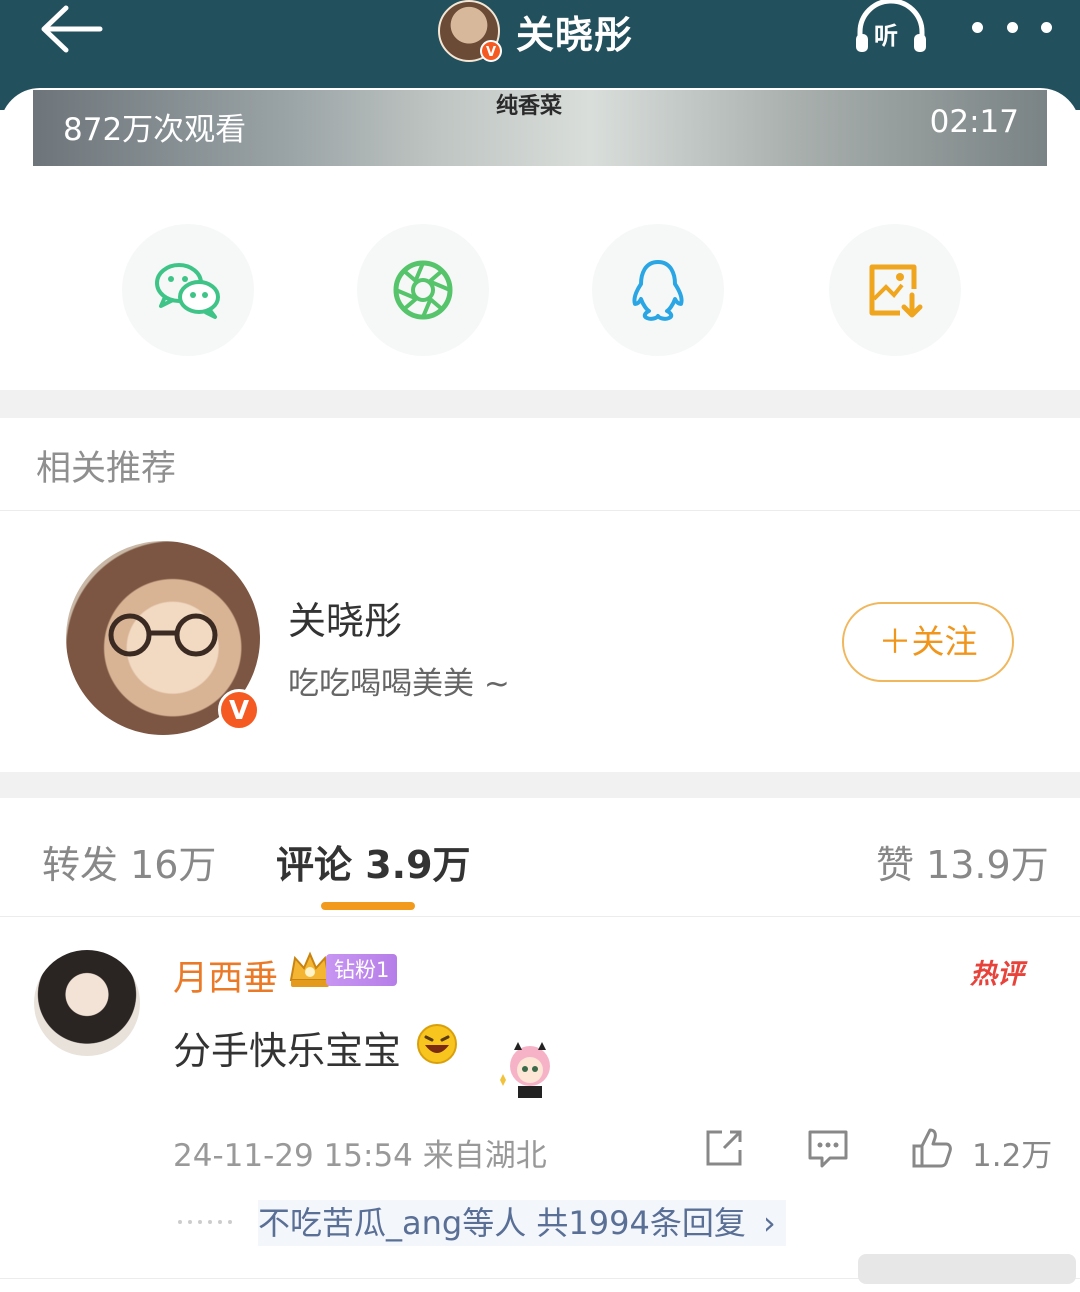 The image size is (1080, 1292). Describe the element at coordinates (502, 1223) in the screenshot. I see `replies-summary-text: 不吃苦瓜_ang等人 共1994条回复` at that location.